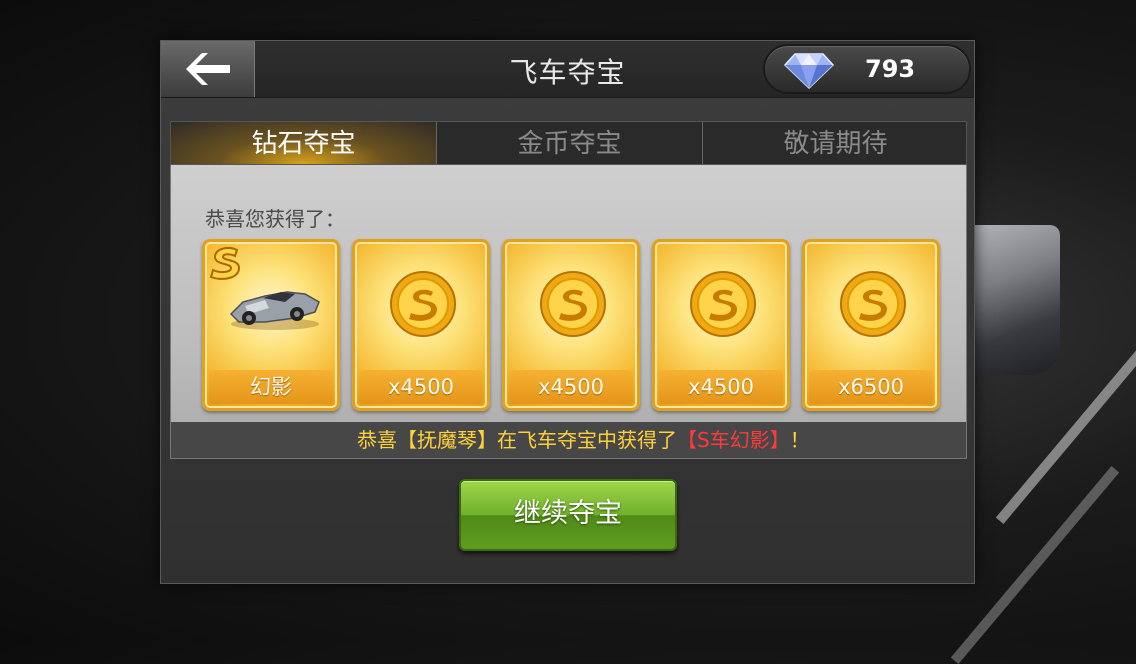 The width and height of the screenshot is (1136, 664). I want to click on continue-treasure-button: 继续夺宝, so click(568, 515).